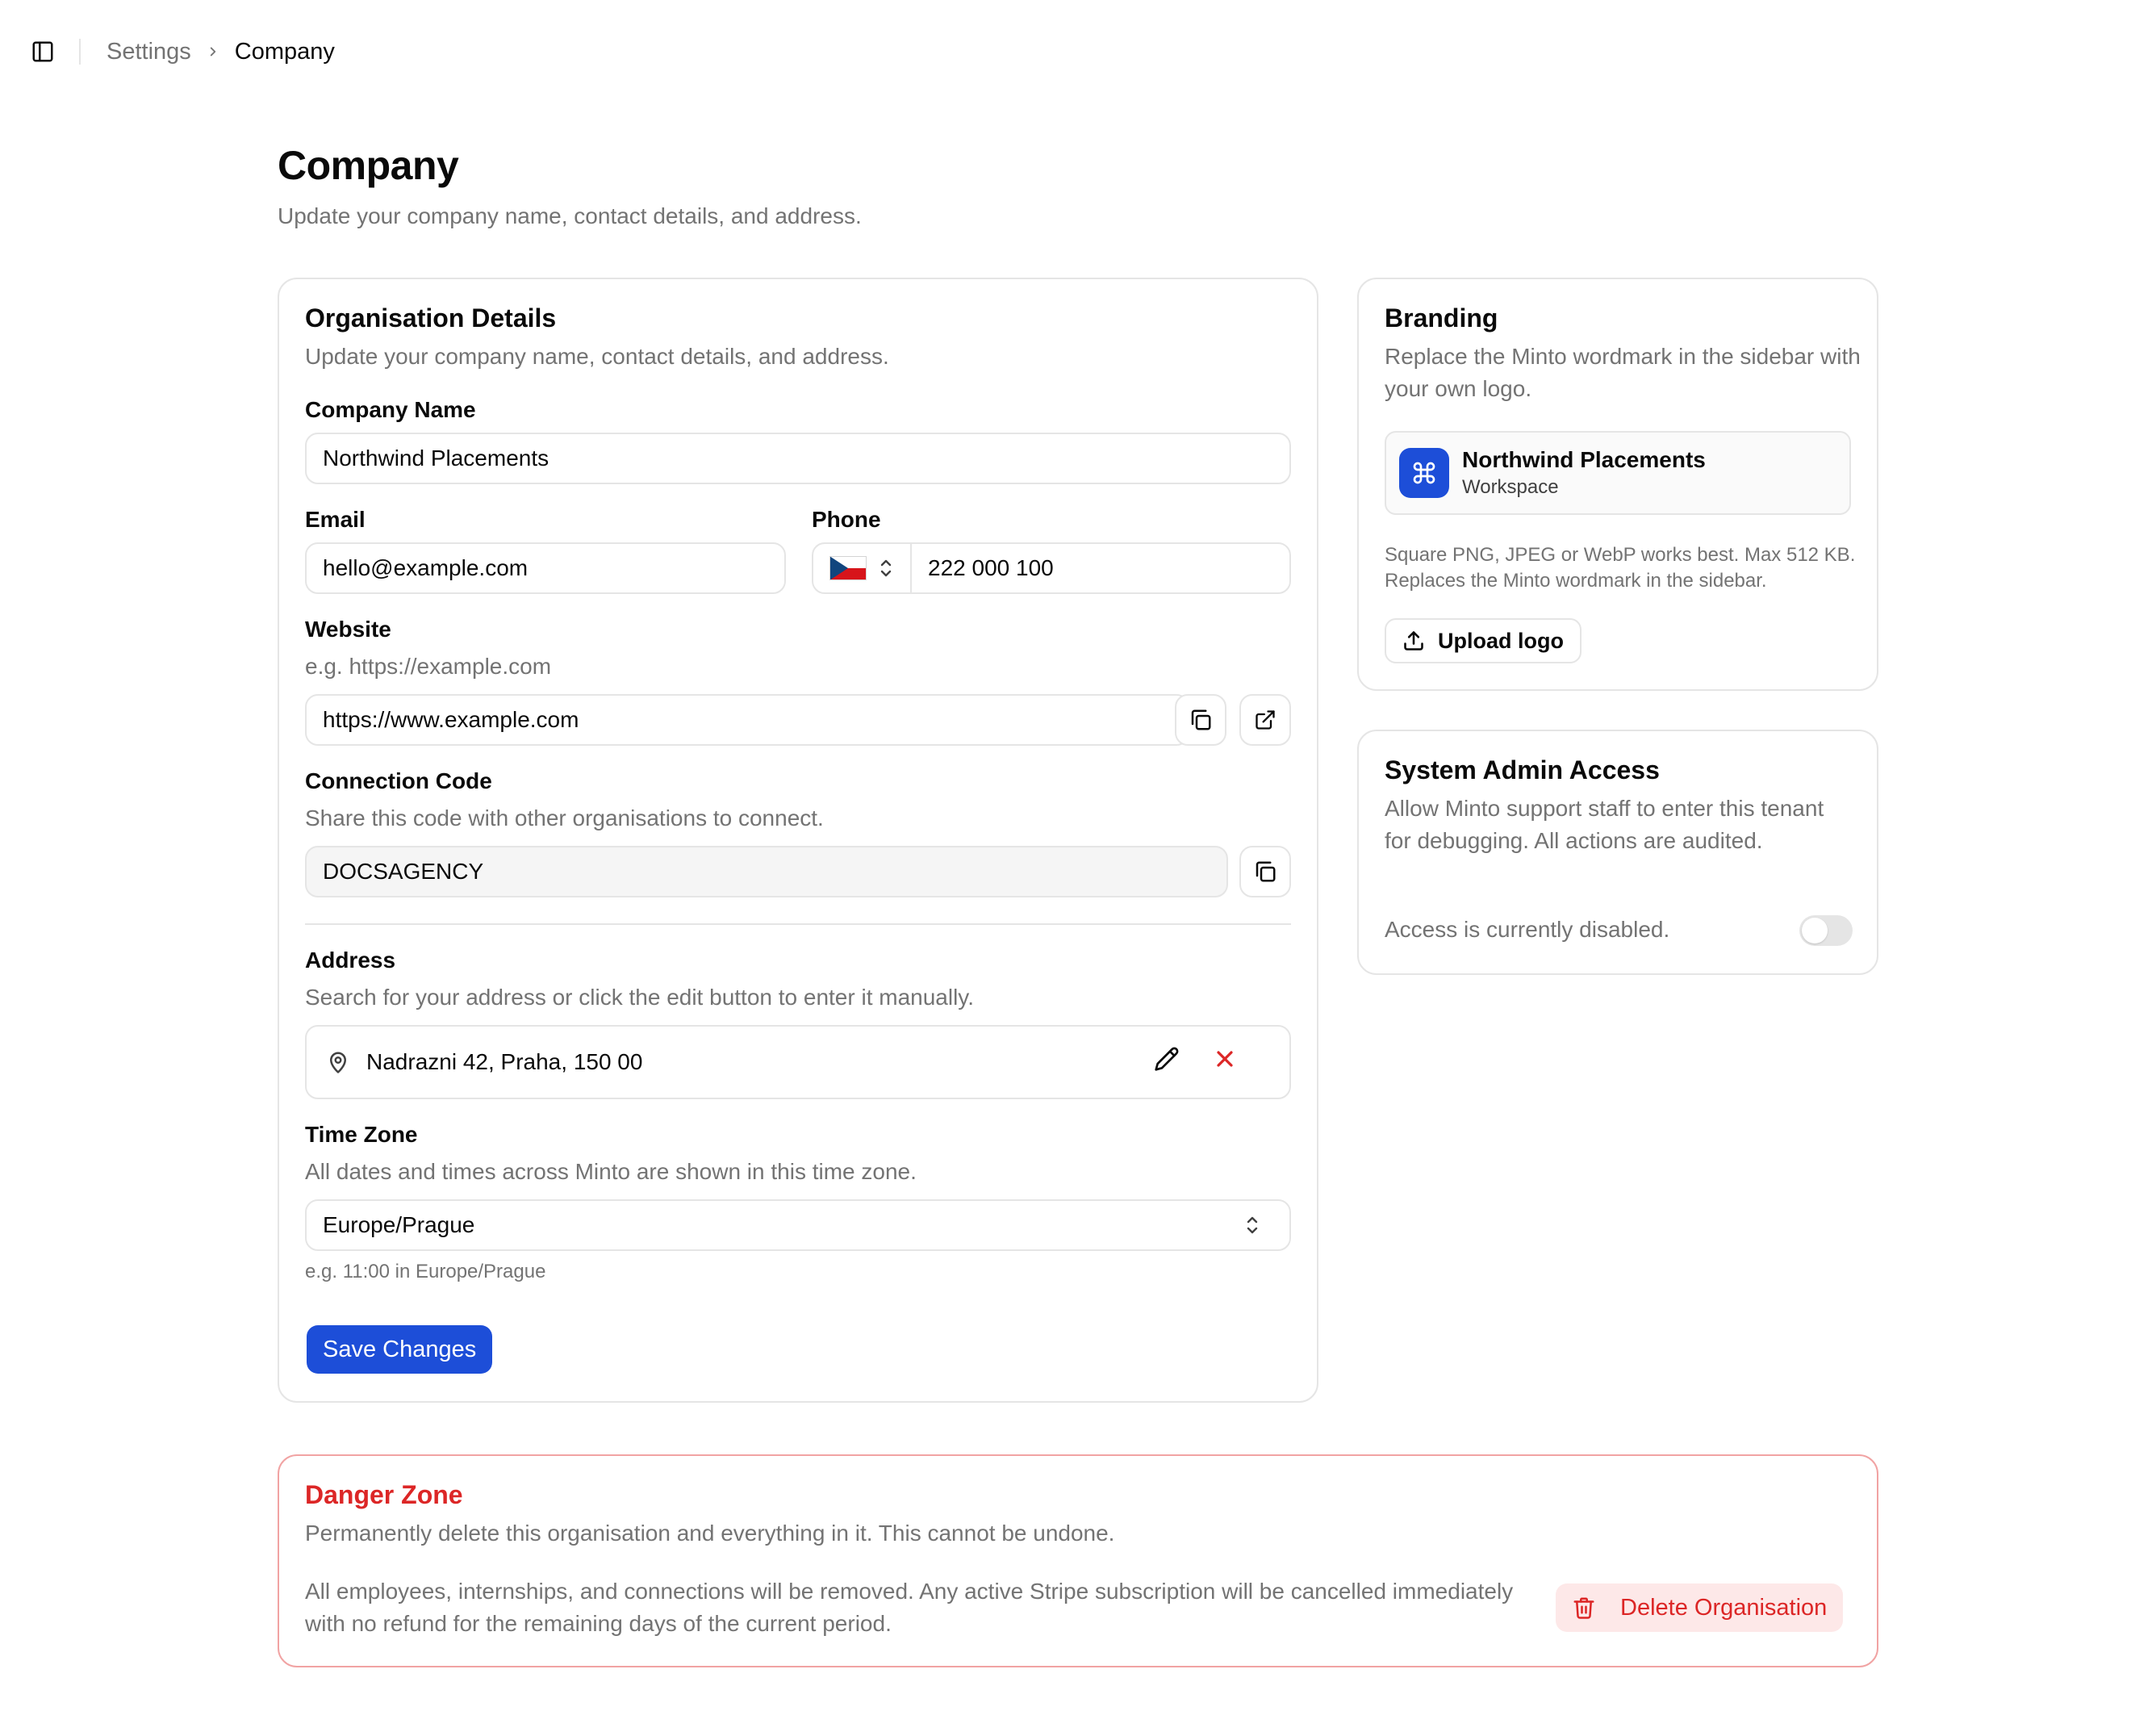 This screenshot has height=1732, width=2156. What do you see at coordinates (848, 568) in the screenshot?
I see `czech-flag-icon` at bounding box center [848, 568].